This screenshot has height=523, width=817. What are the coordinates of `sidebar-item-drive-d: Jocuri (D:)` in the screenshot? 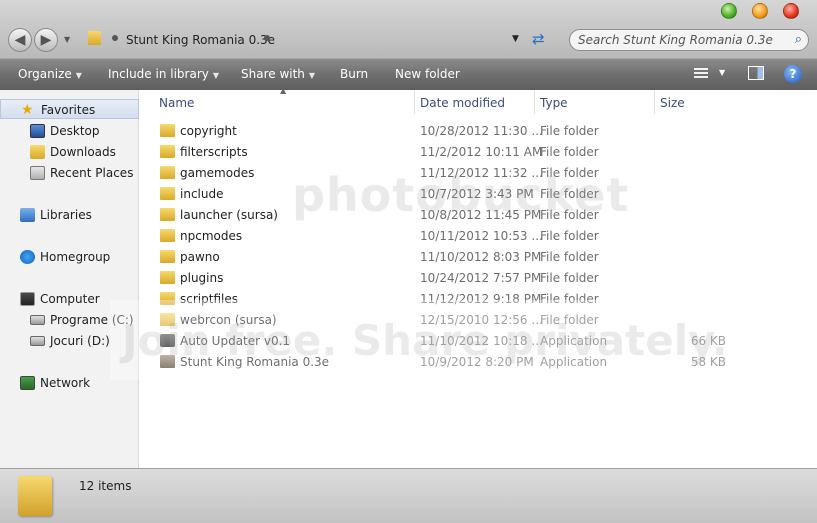 It's located at (69, 341).